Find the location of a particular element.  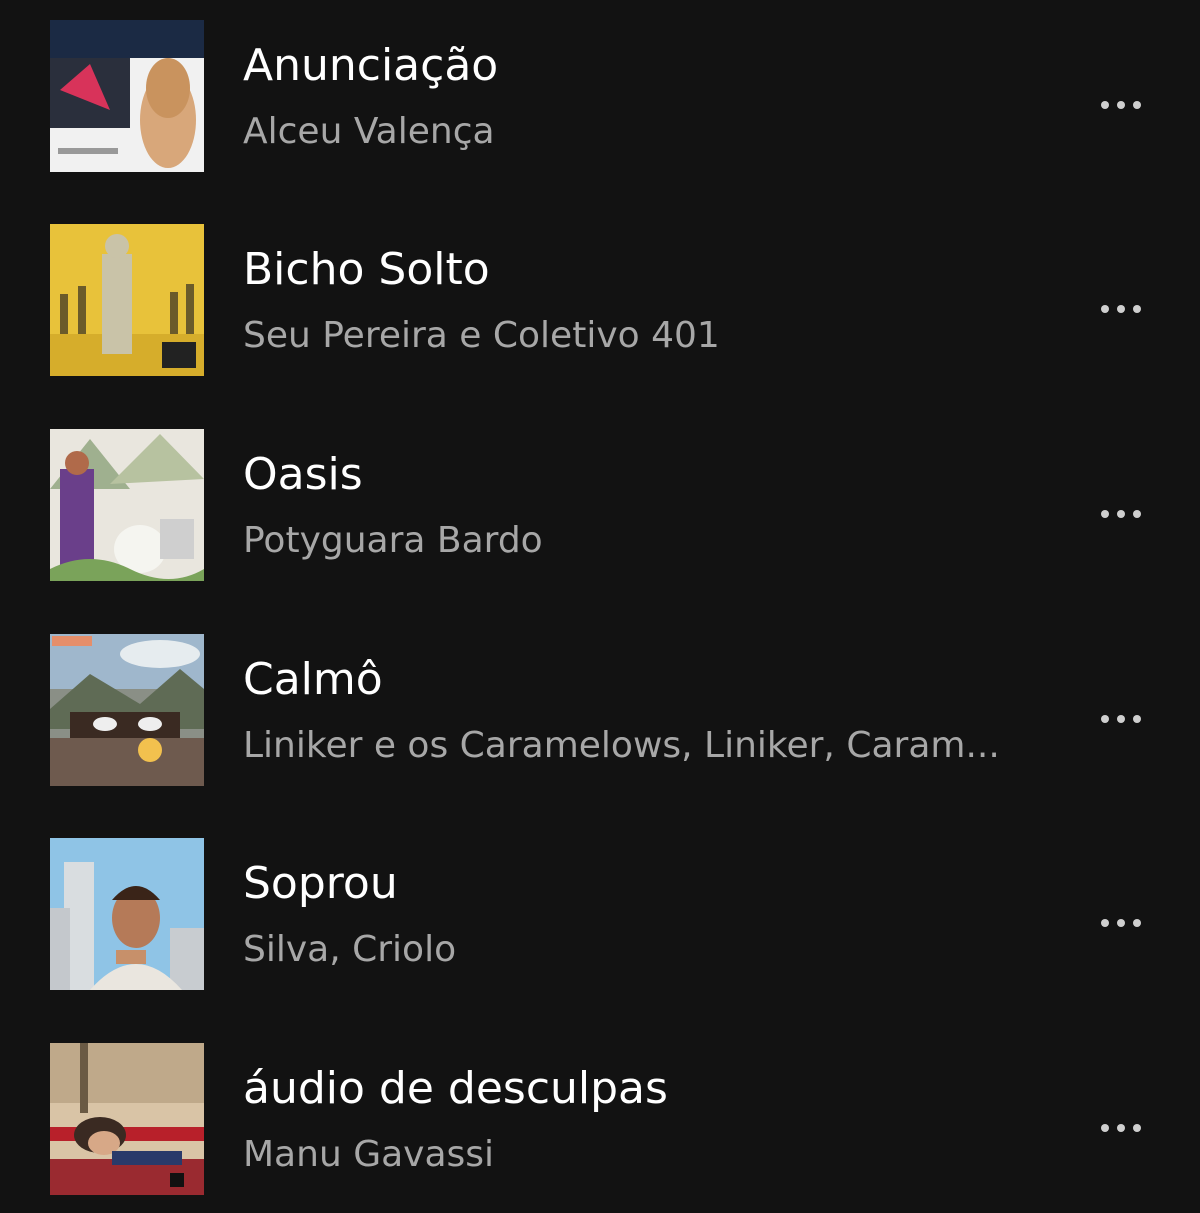

track-row: Soprou Silva, Criolo is located at coordinates (600, 923).